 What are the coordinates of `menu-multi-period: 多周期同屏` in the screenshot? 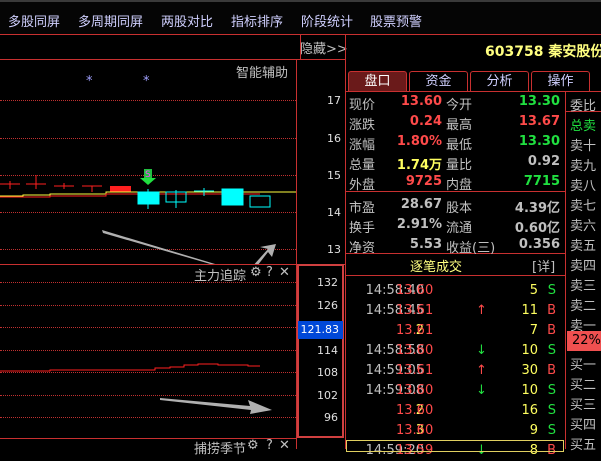 It's located at (110, 20).